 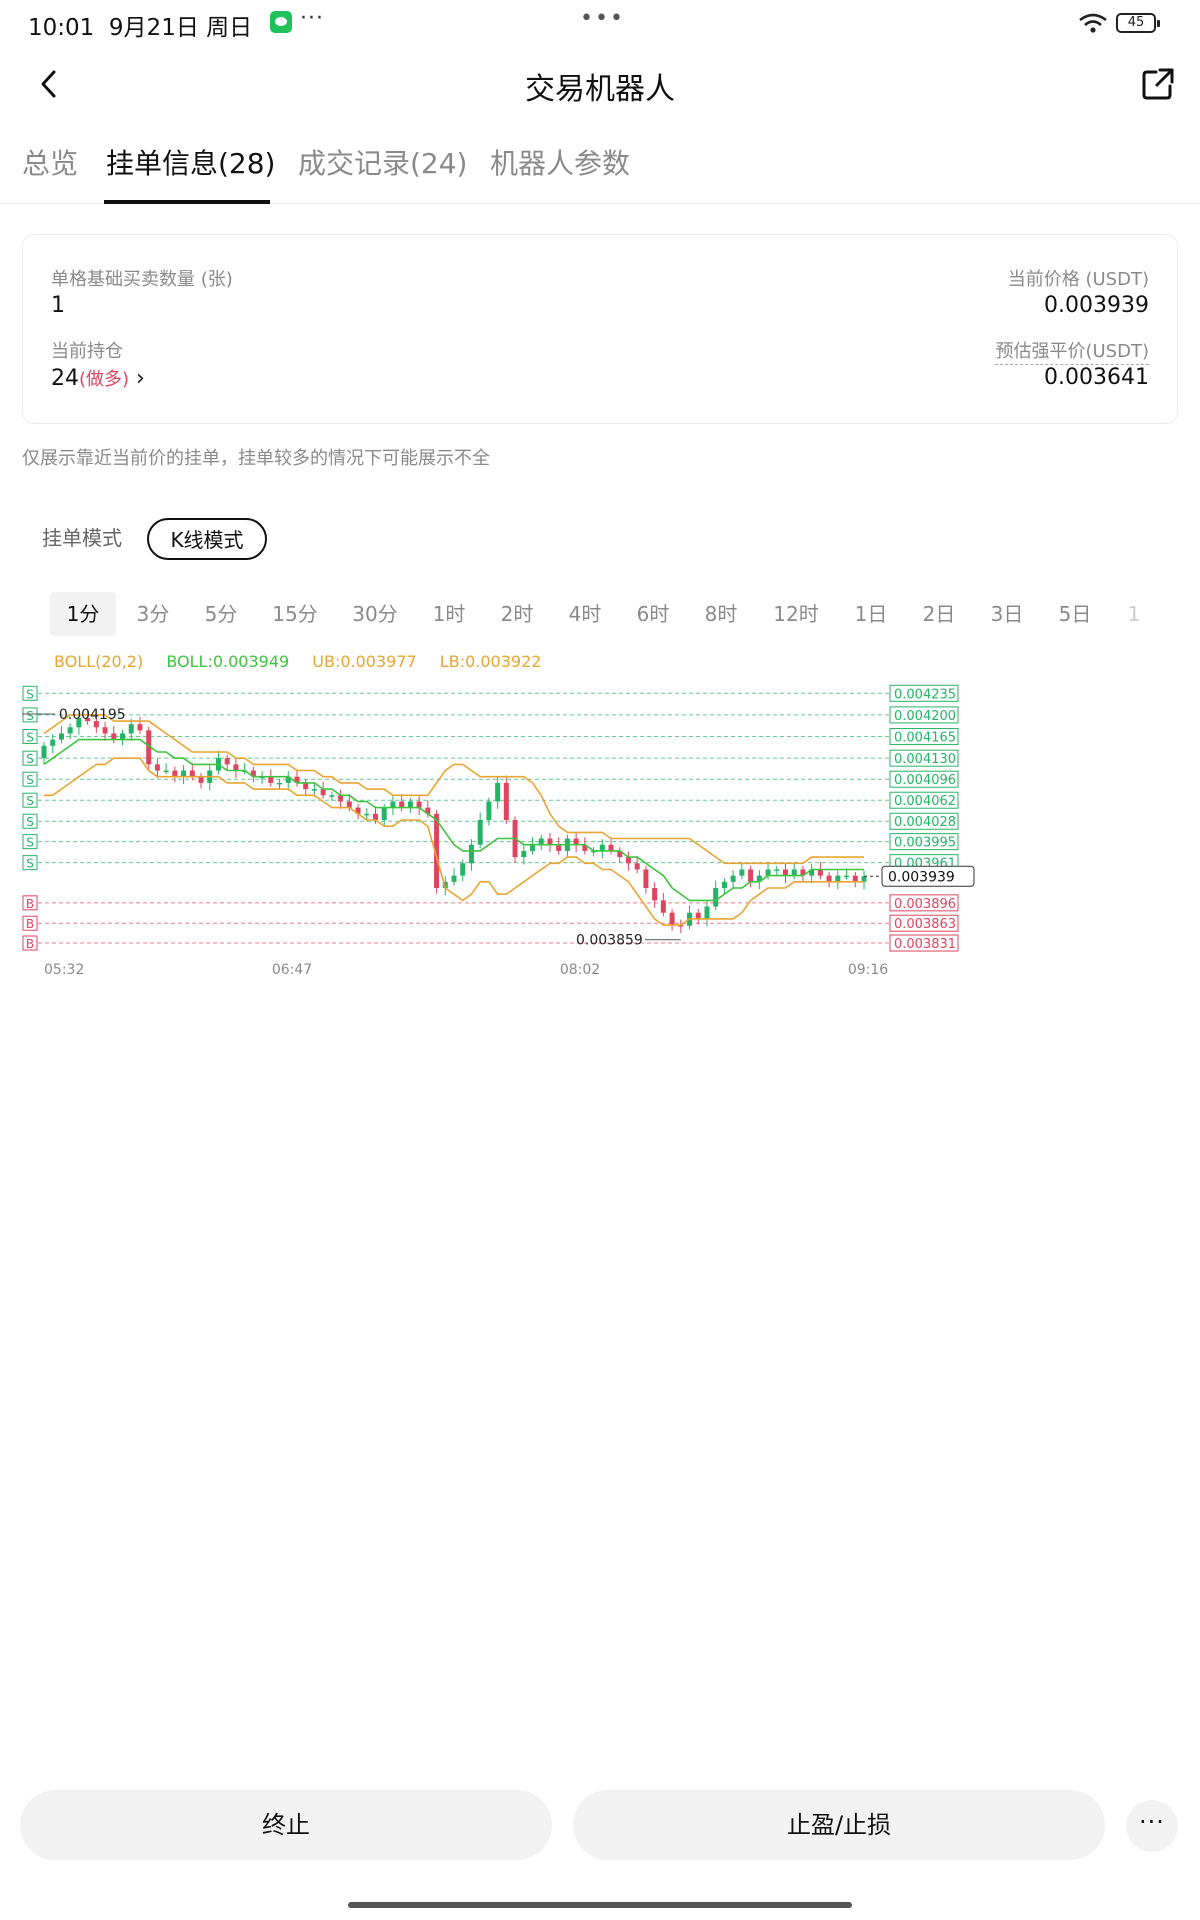 I want to click on interval-8h: 8时, so click(x=721, y=614).